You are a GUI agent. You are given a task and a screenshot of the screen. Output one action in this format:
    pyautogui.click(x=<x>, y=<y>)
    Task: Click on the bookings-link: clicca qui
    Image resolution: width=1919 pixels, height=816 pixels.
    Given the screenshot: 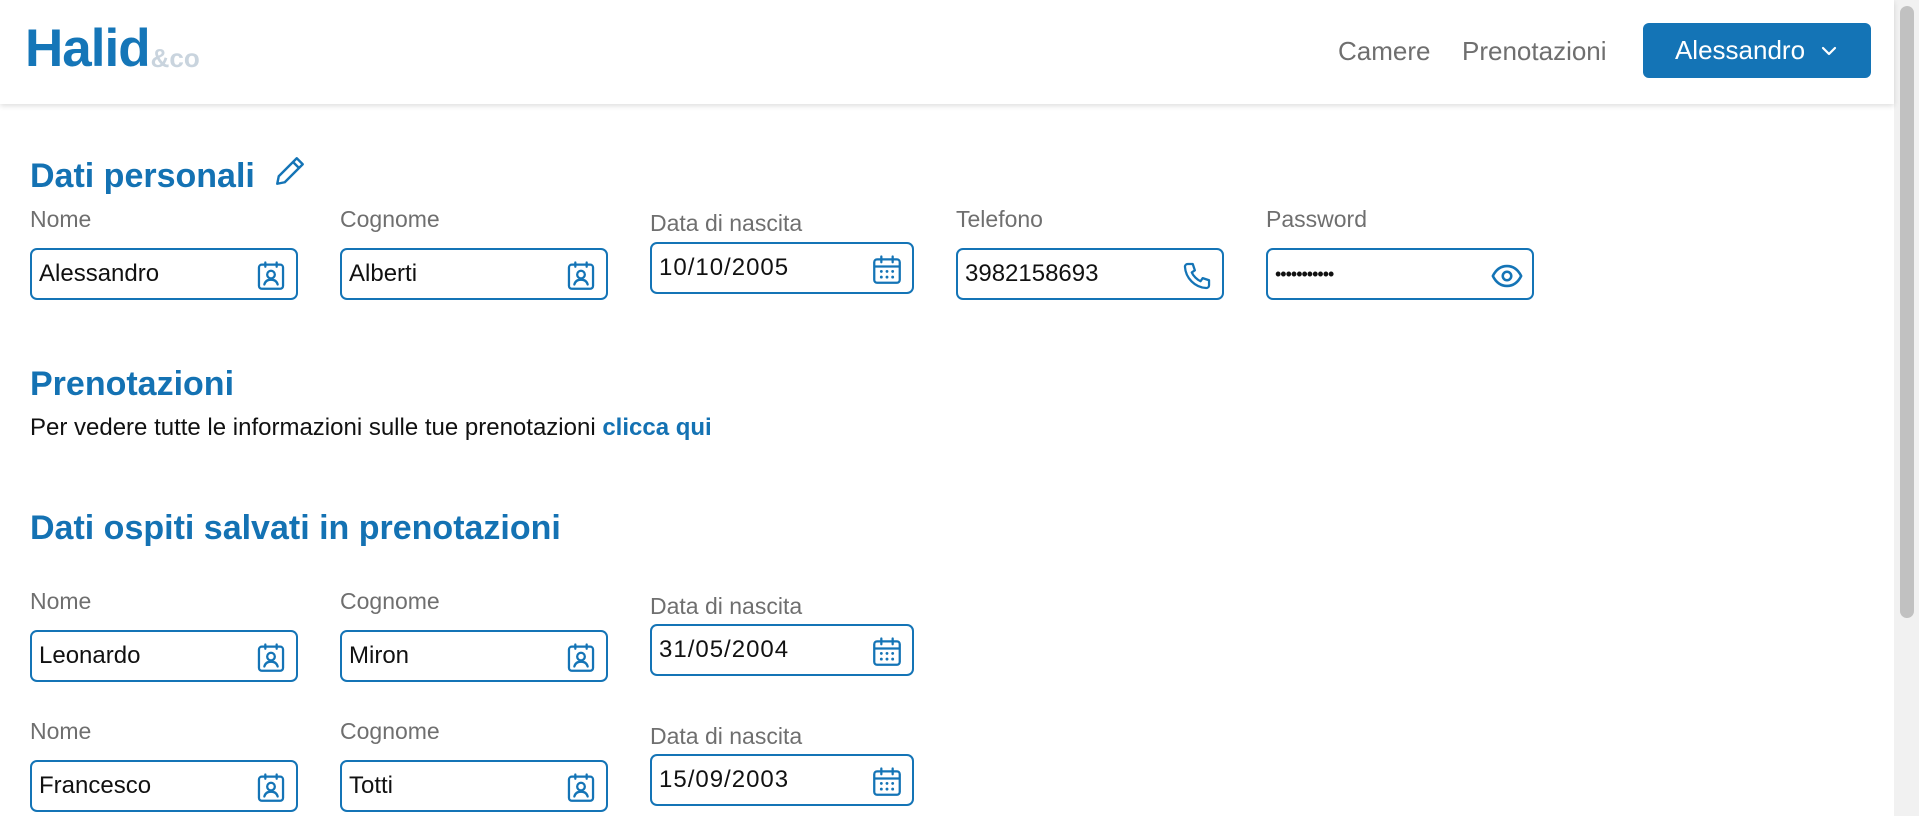 What is the action you would take?
    pyautogui.click(x=656, y=427)
    